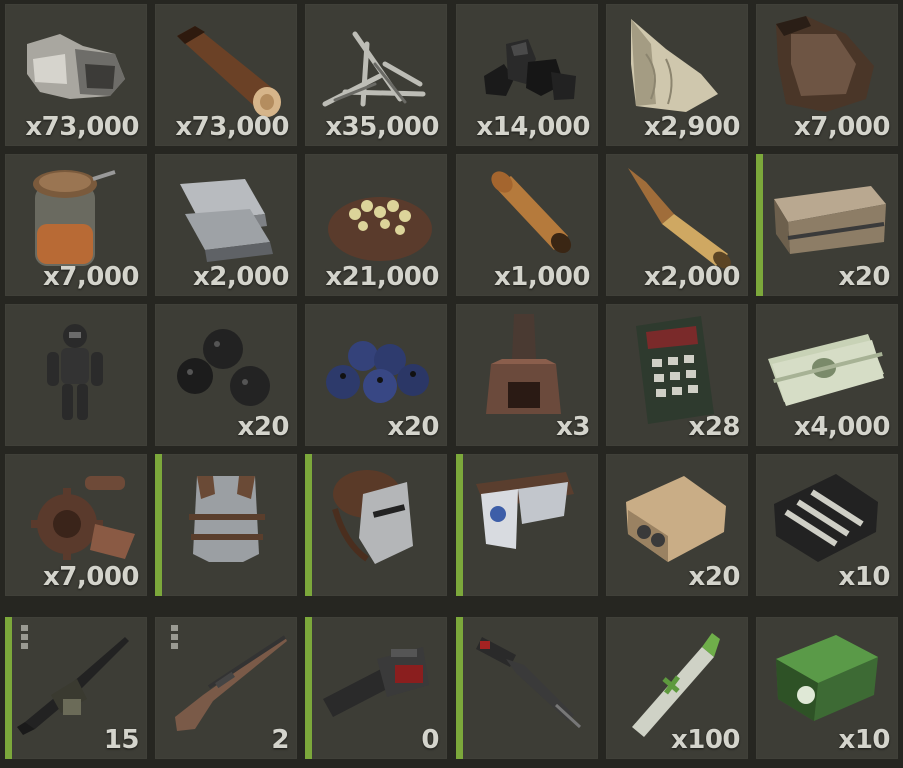 This screenshot has width=903, height=768. Describe the element at coordinates (382, 127) in the screenshot. I see `item-quantity: x35,000` at that location.